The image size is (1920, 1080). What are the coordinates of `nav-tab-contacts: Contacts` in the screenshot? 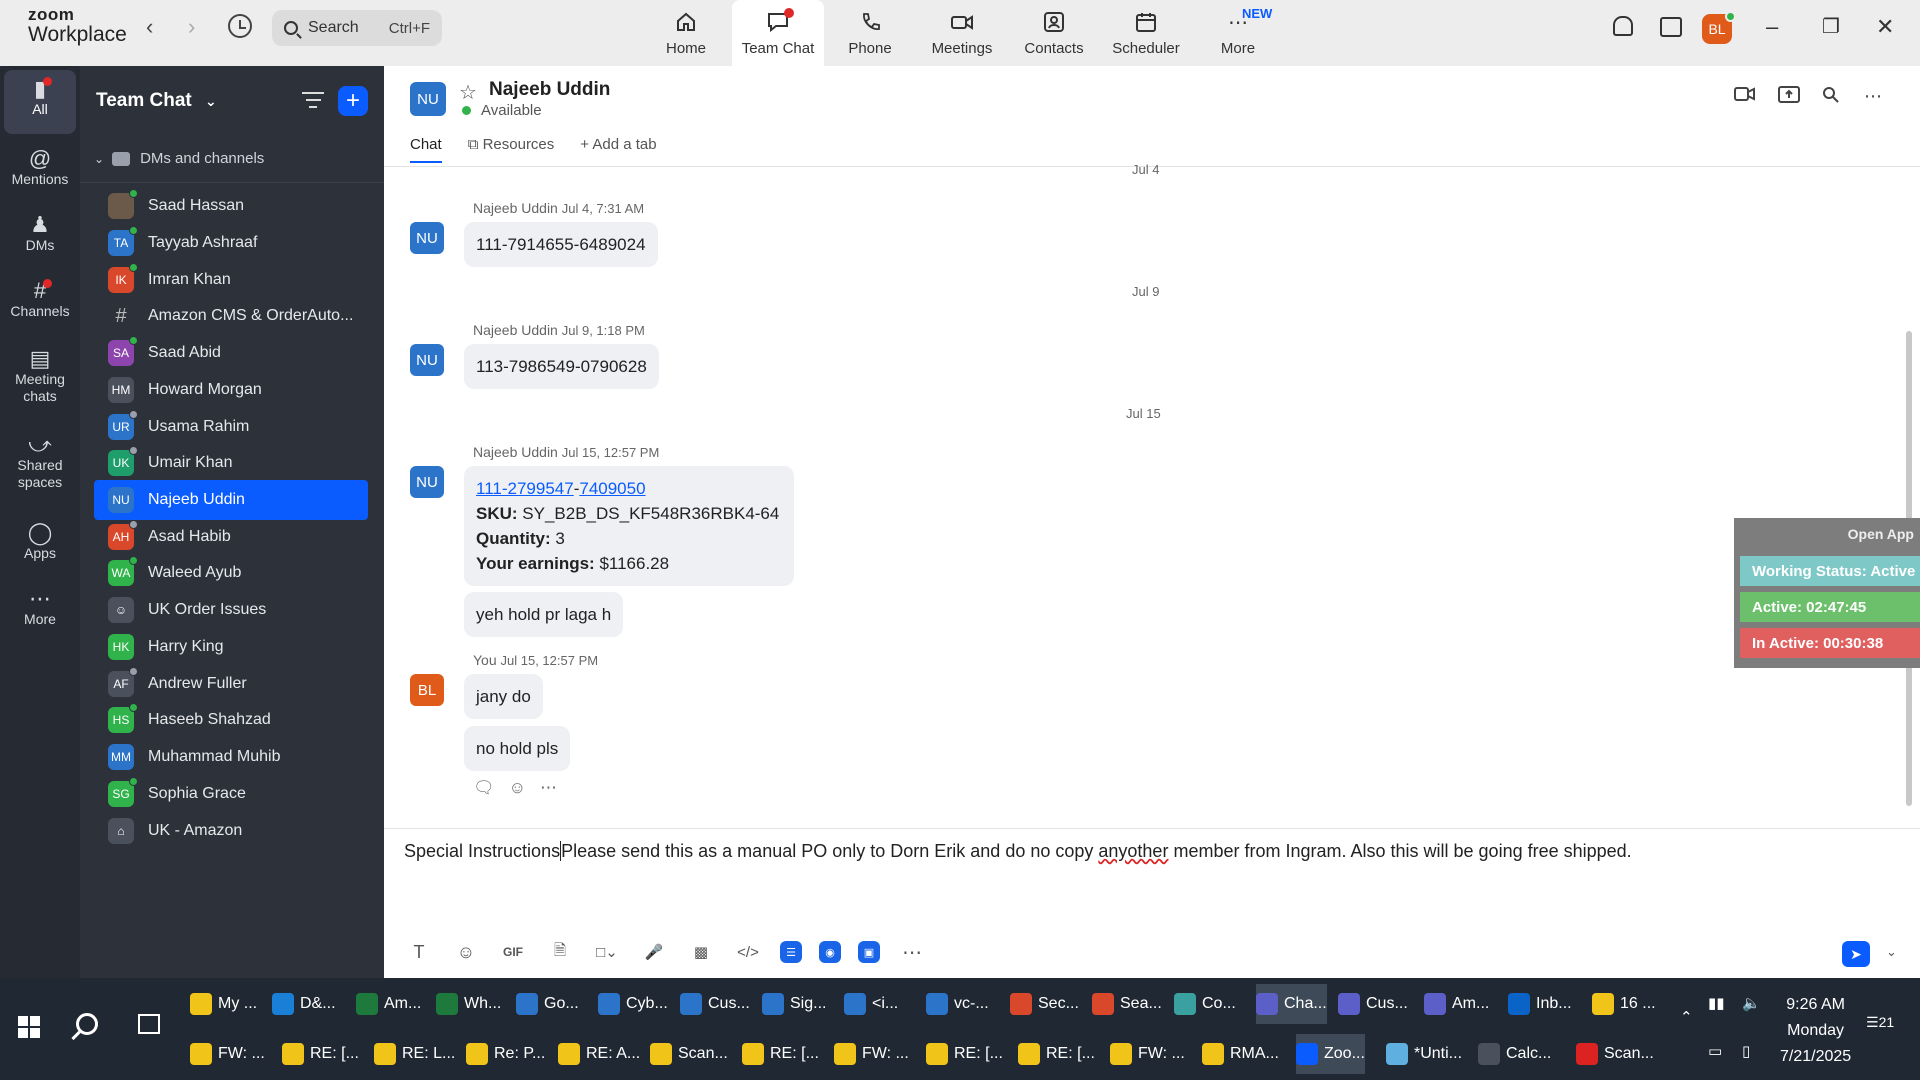 It's located at (1054, 33).